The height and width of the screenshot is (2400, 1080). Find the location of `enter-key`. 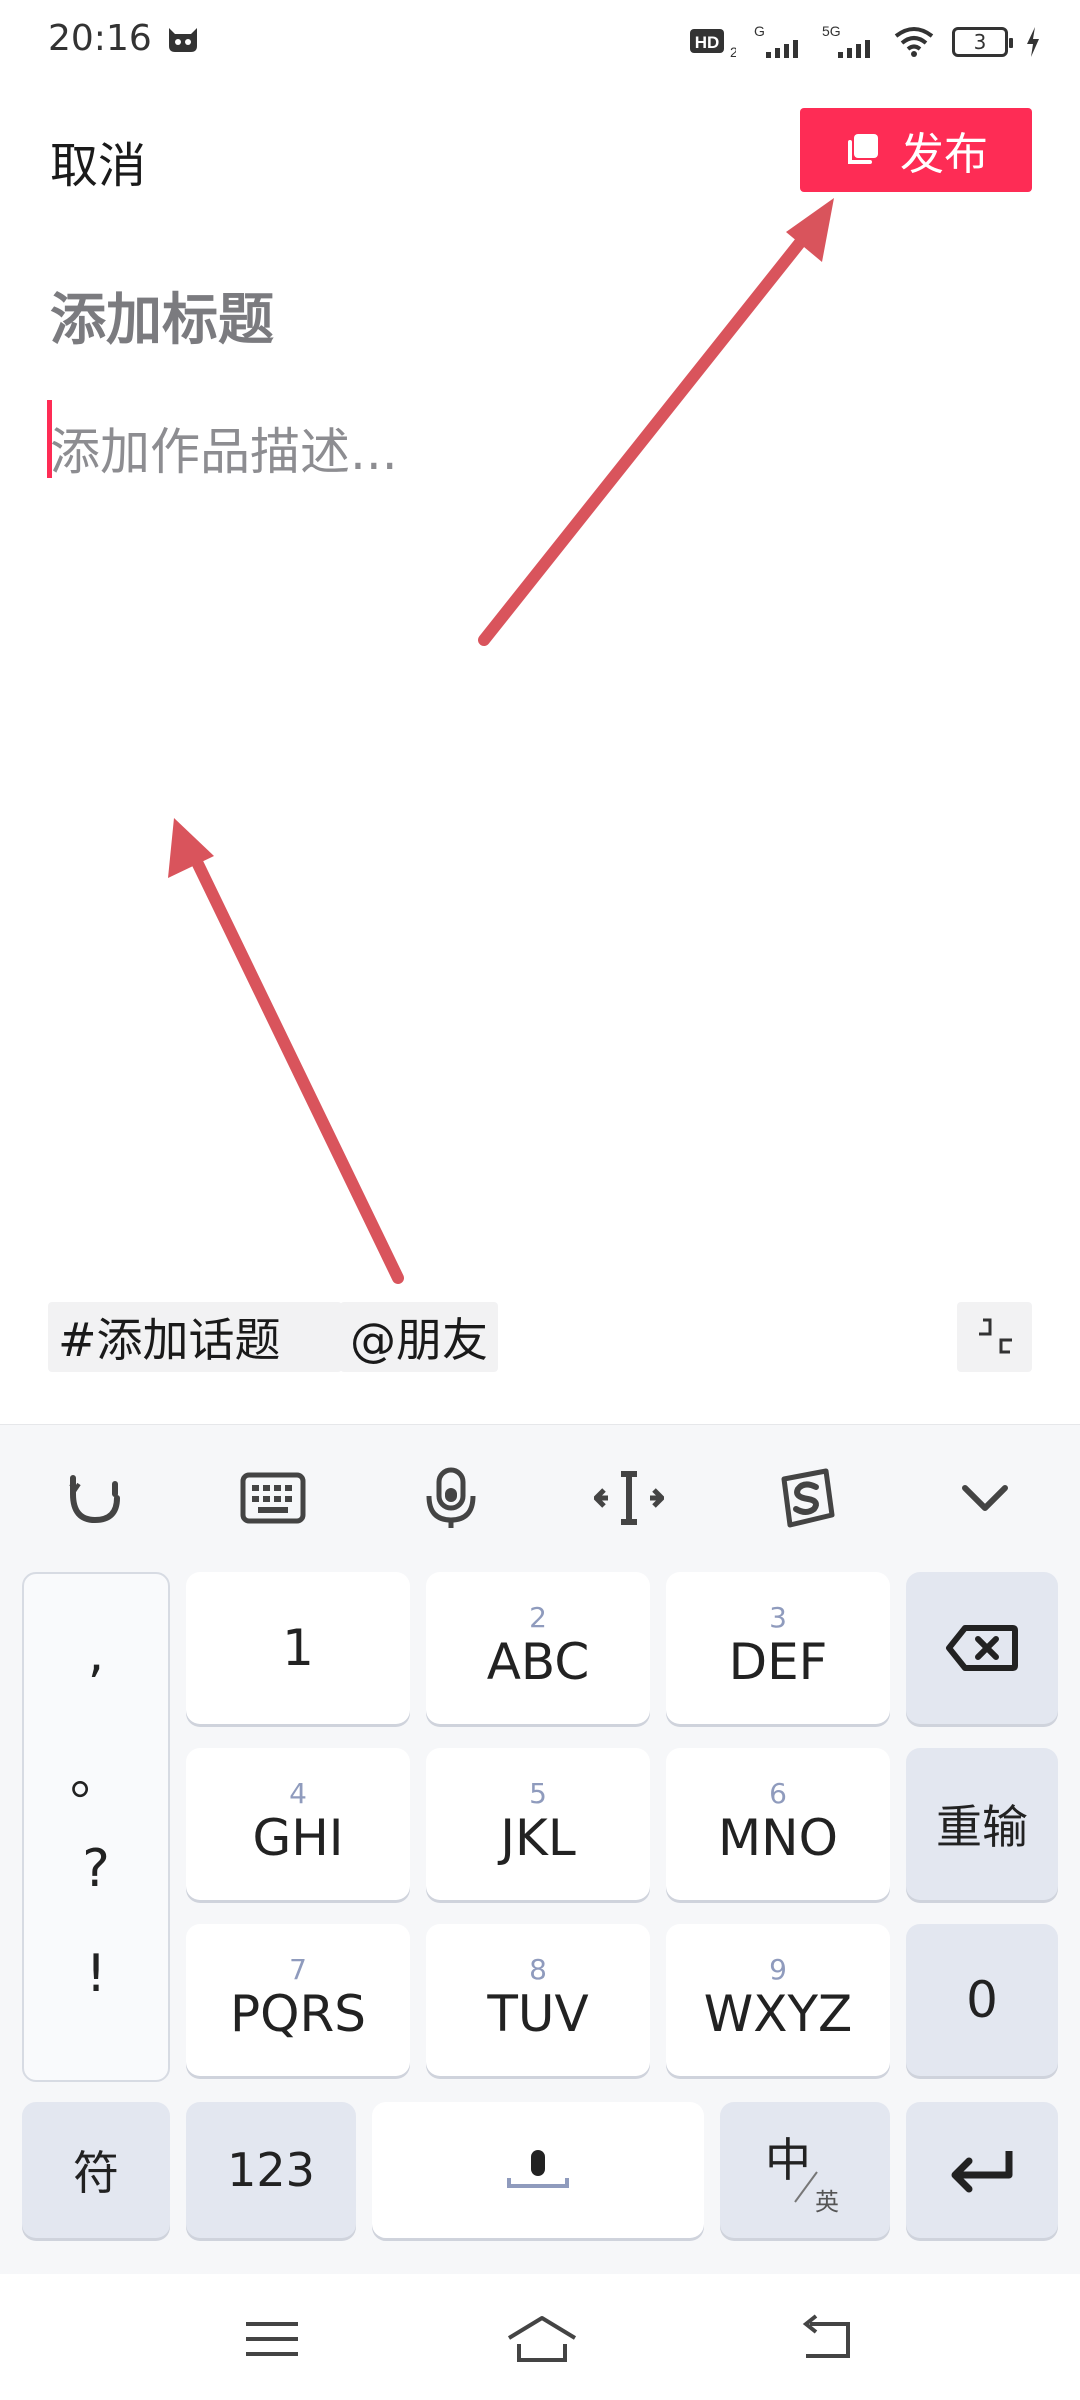

enter-key is located at coordinates (982, 2170).